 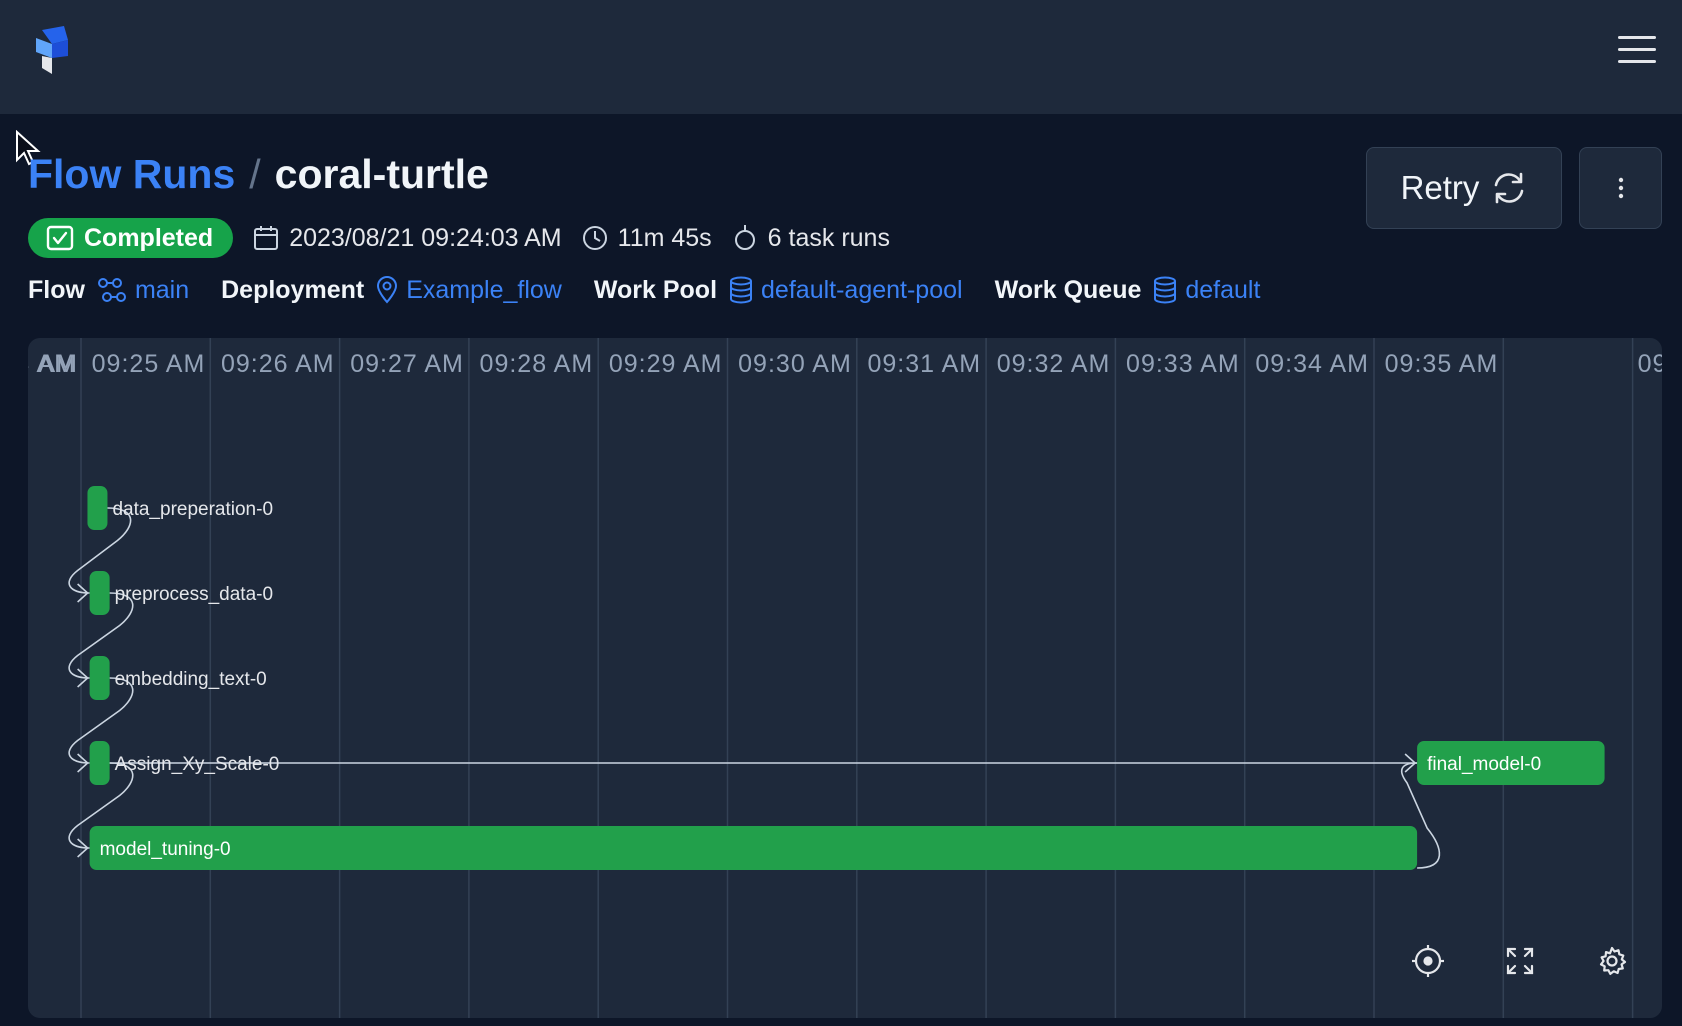 I want to click on work-pool-property: Work Pool default-agent-pool, so click(x=778, y=290).